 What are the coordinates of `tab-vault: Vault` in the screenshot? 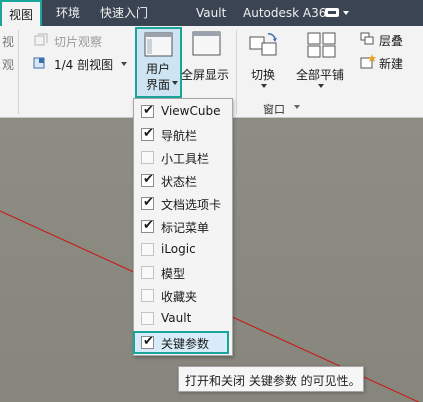 It's located at (211, 13).